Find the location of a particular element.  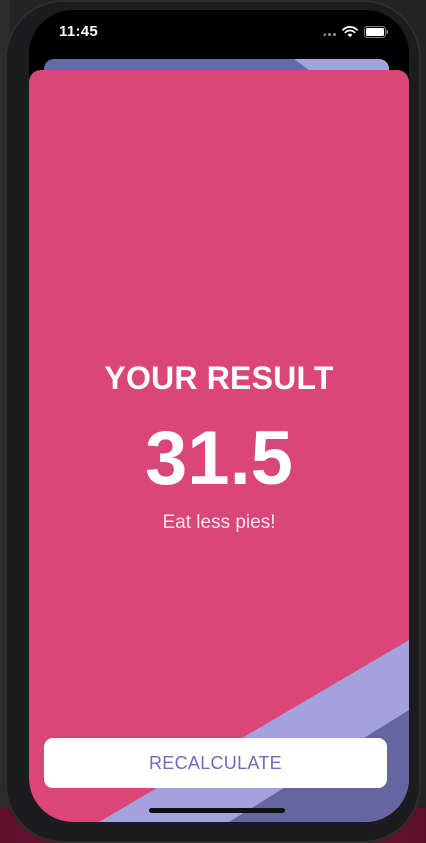

result-title: YOUR RESULT is located at coordinates (219, 378).